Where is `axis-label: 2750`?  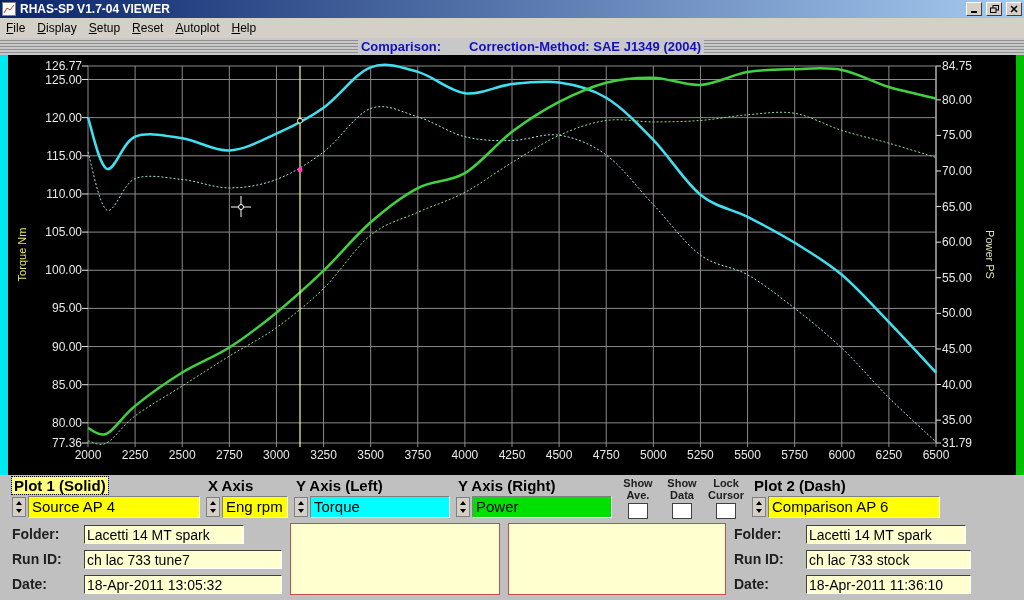
axis-label: 2750 is located at coordinates (229, 455).